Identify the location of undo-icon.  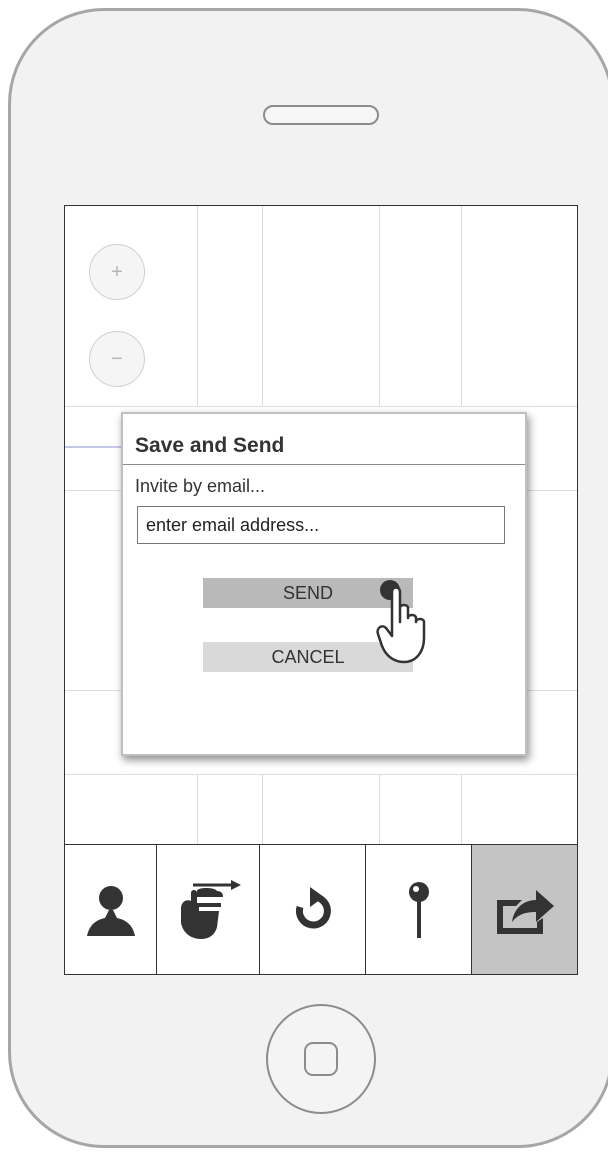
(313, 908).